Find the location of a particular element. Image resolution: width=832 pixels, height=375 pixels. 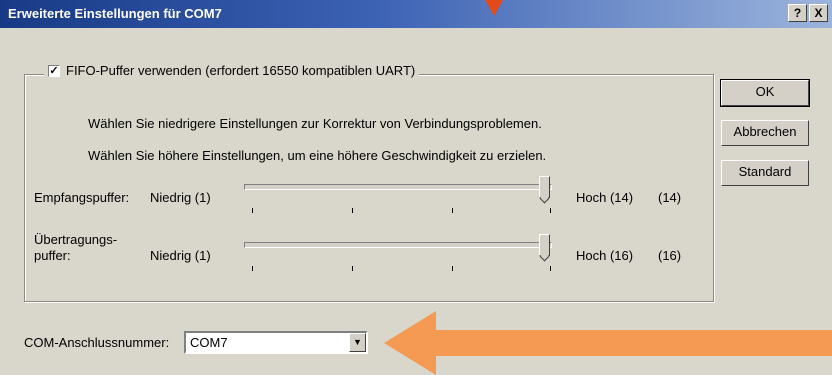

close-button: X is located at coordinates (818, 13).